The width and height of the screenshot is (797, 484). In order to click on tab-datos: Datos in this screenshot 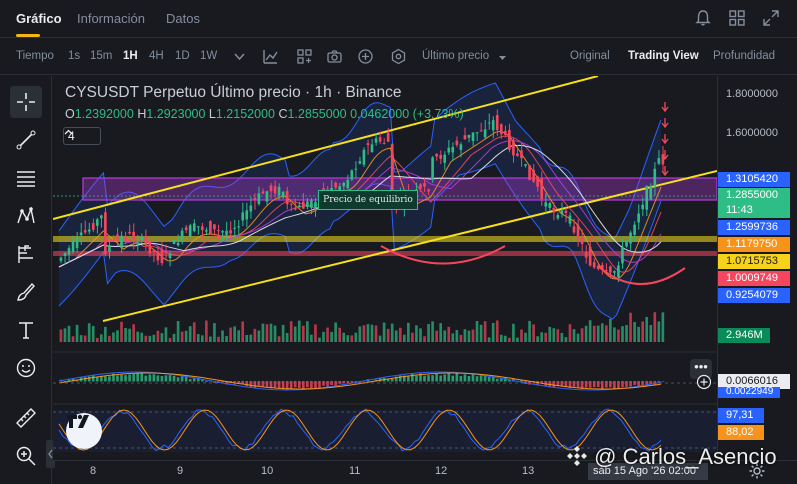, I will do `click(183, 18)`.